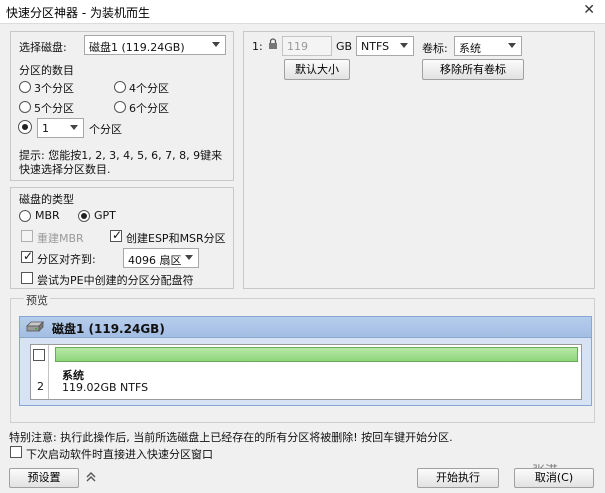  I want to click on disk-header-label: 磁盘1 (119.24GB), so click(108, 329).